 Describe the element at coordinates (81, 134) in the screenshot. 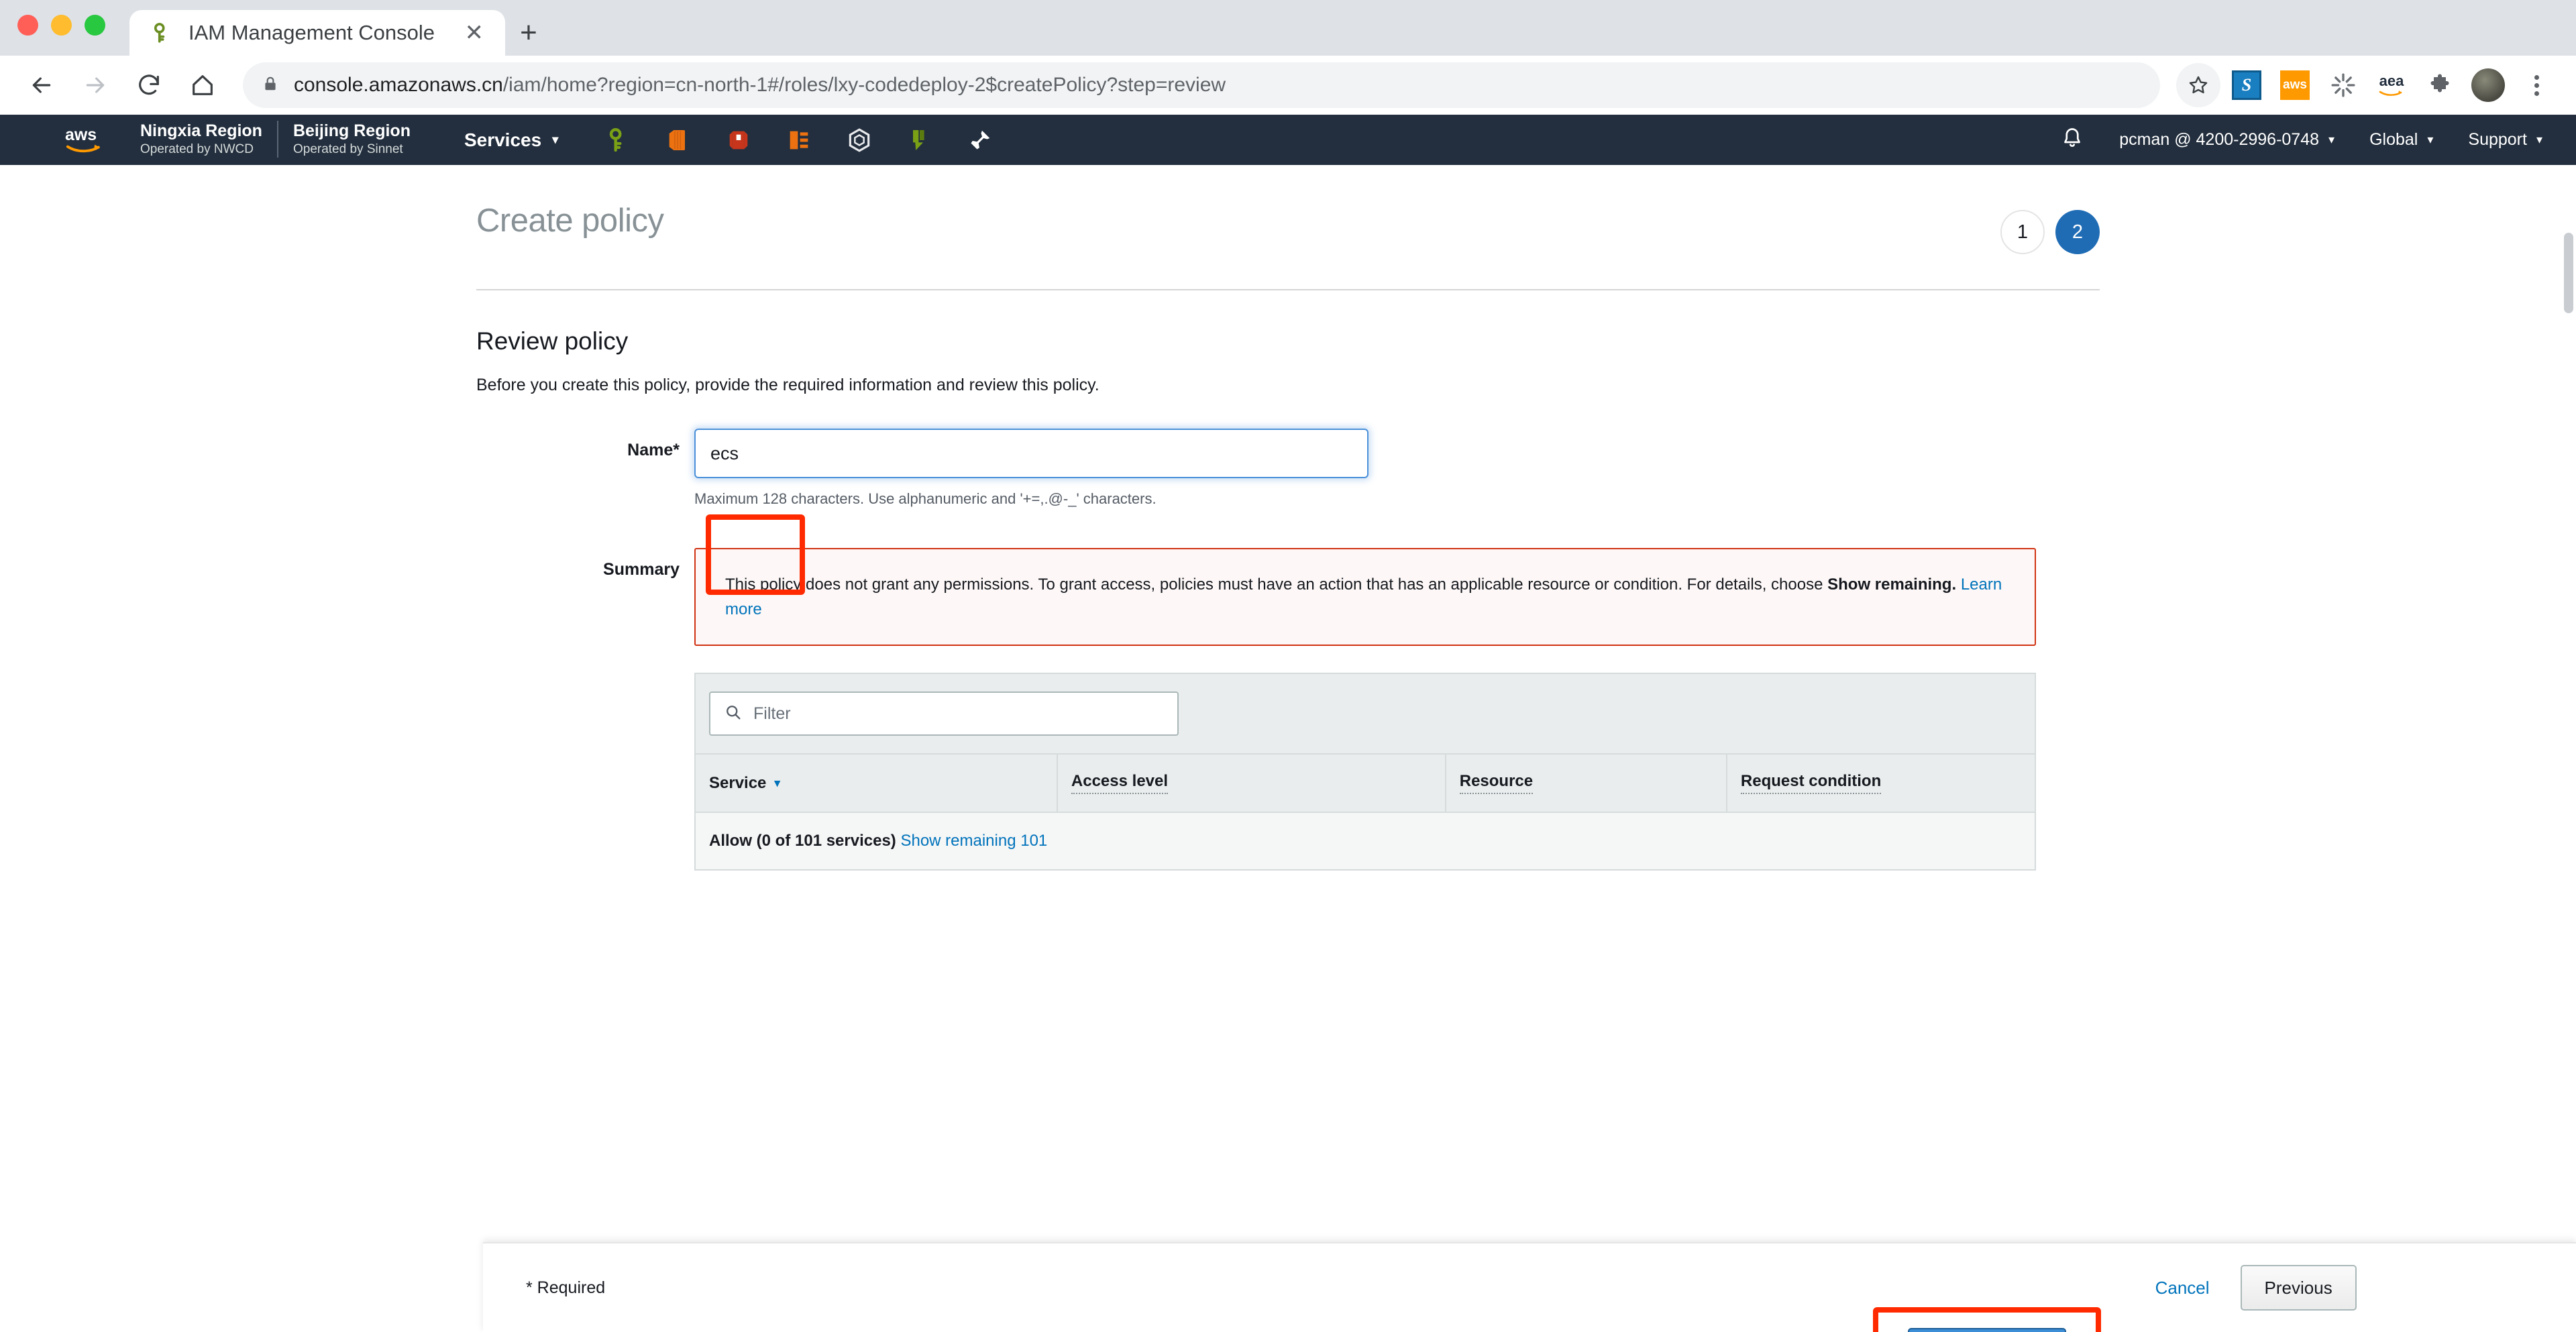

I see `svg-text: aws` at that location.